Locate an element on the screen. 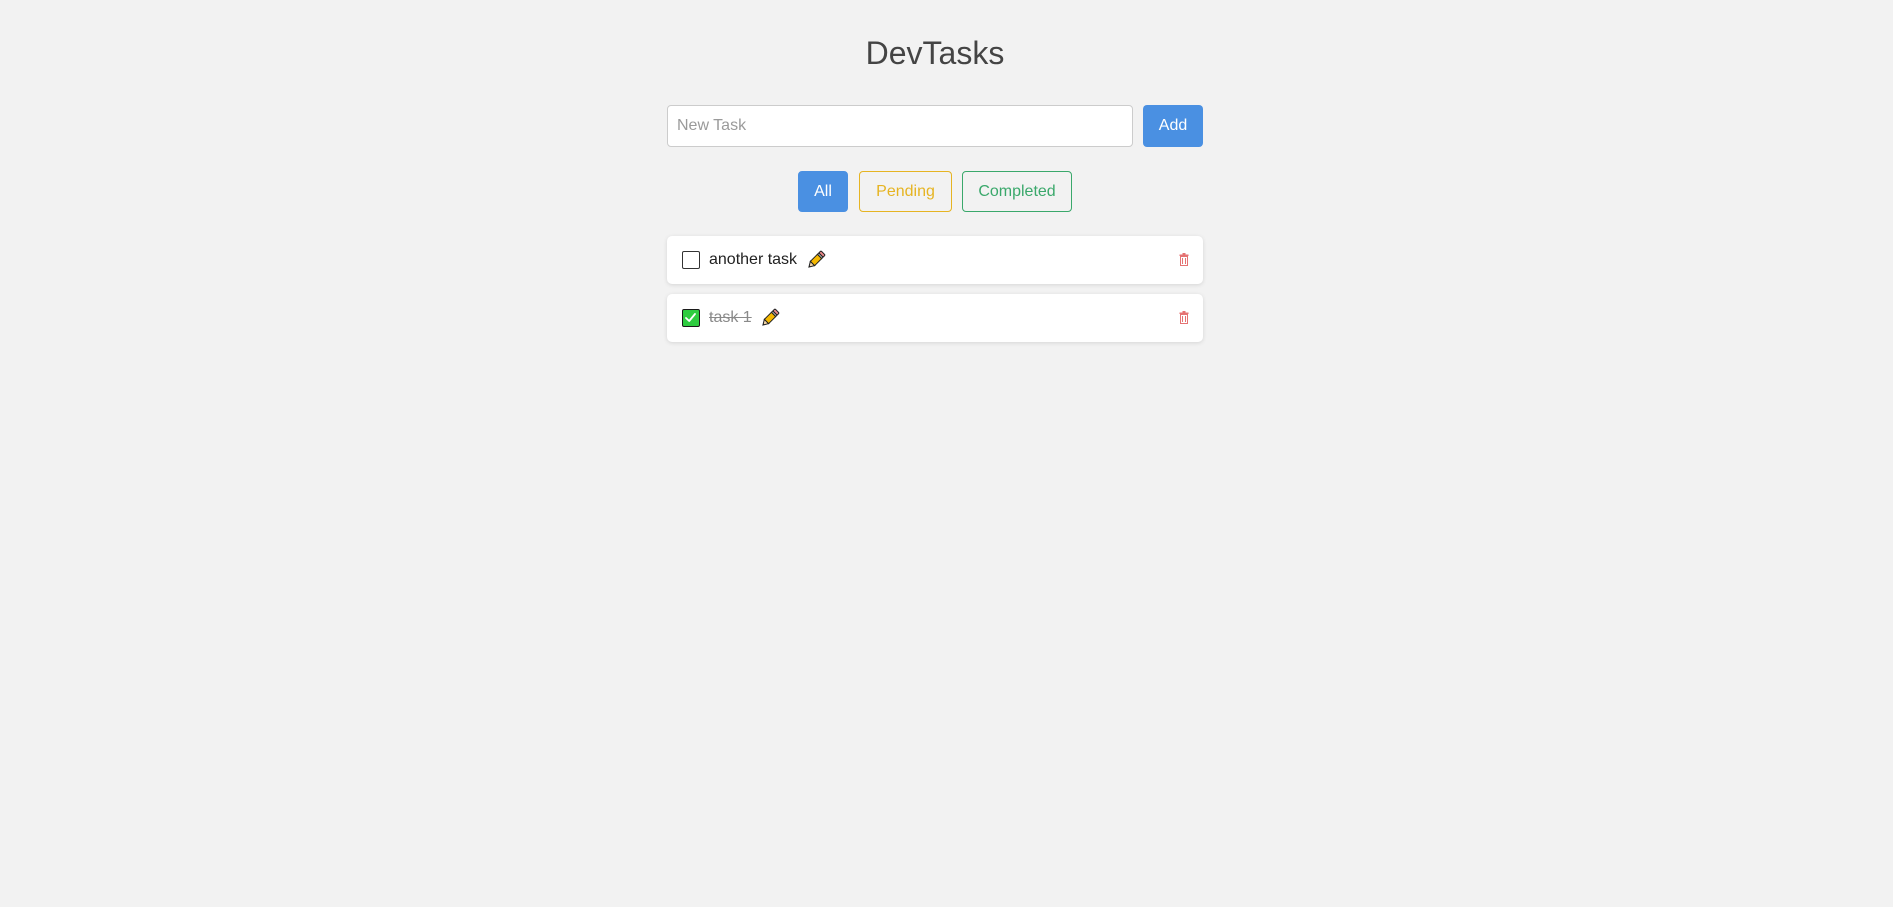 This screenshot has width=1893, height=907. task-item: another task is located at coordinates (935, 260).